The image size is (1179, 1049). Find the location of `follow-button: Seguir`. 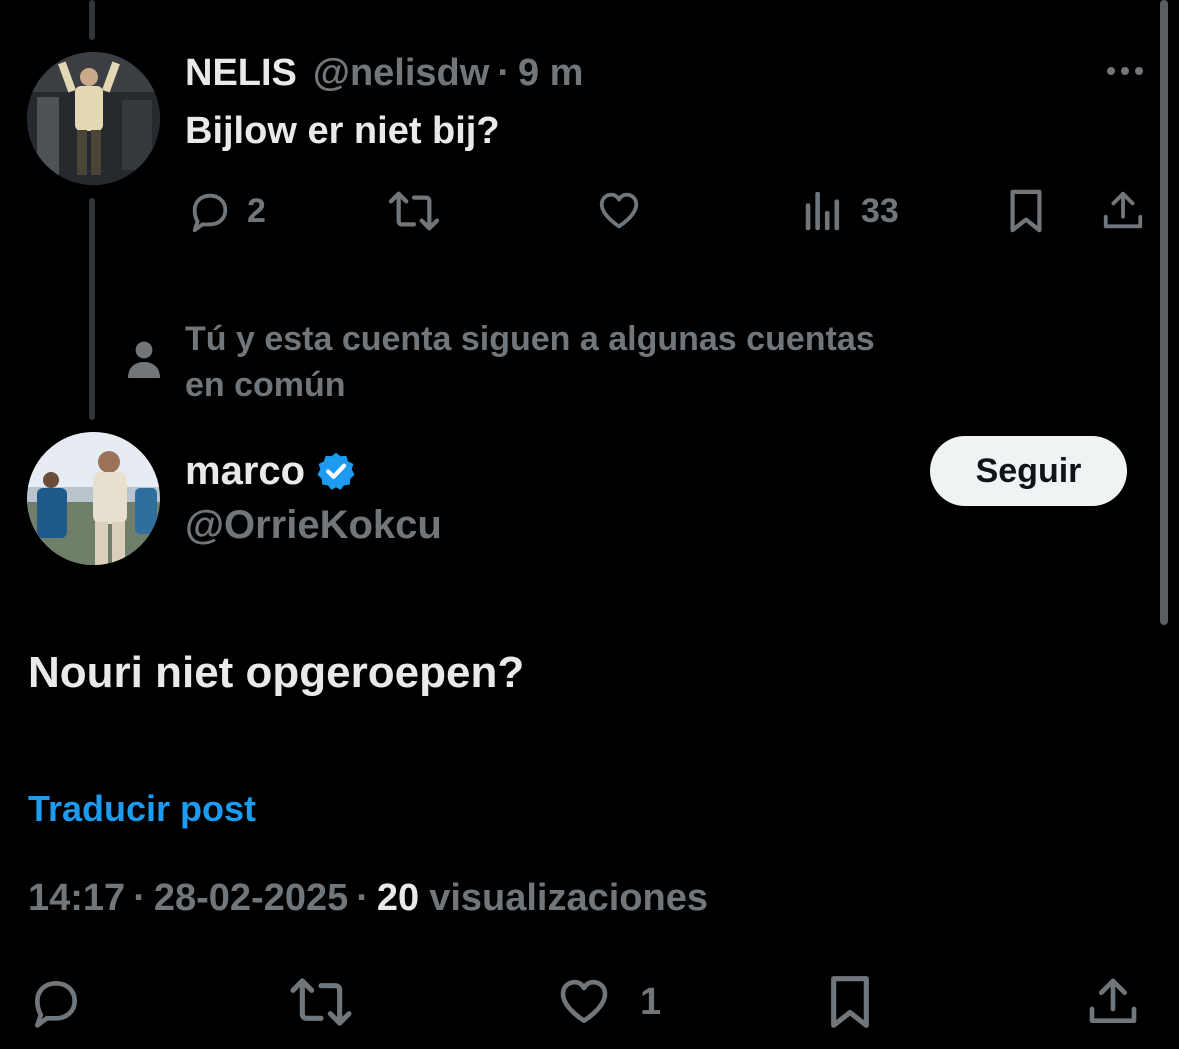

follow-button: Seguir is located at coordinates (1028, 471).